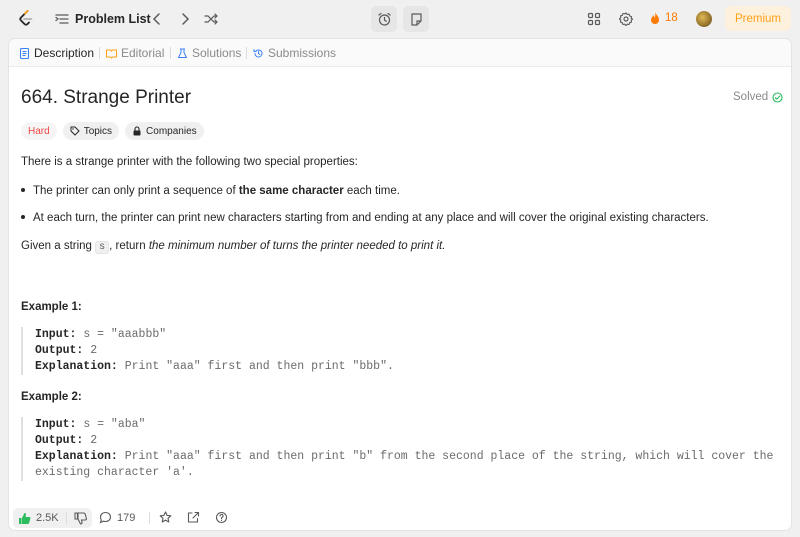 The height and width of the screenshot is (537, 800). What do you see at coordinates (594, 19) in the screenshot?
I see `apps-grid-icon` at bounding box center [594, 19].